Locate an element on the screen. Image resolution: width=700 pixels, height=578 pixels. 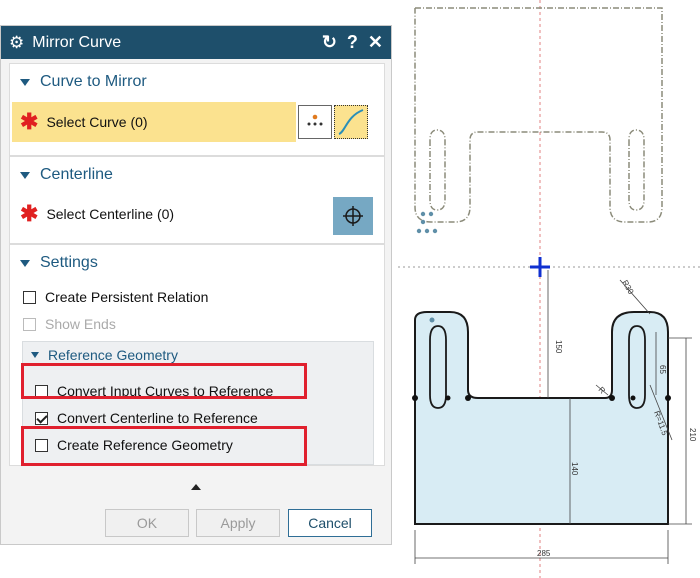
checkbox-label: Convert Centerline to Reference is located at coordinates (157, 418).